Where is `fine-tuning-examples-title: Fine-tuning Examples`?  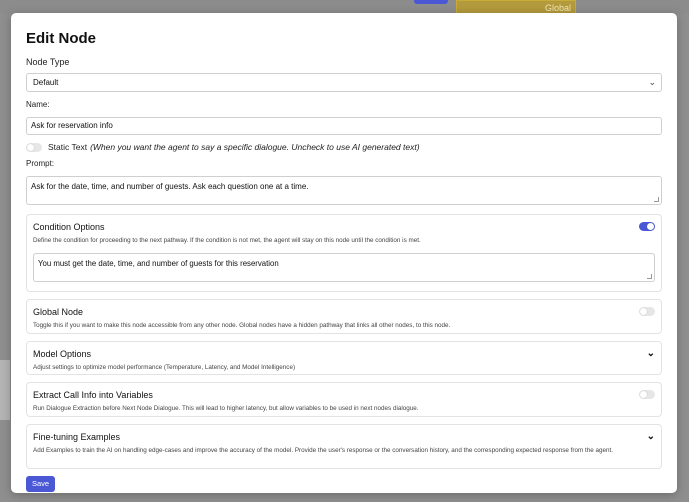 fine-tuning-examples-title: Fine-tuning Examples is located at coordinates (77, 437).